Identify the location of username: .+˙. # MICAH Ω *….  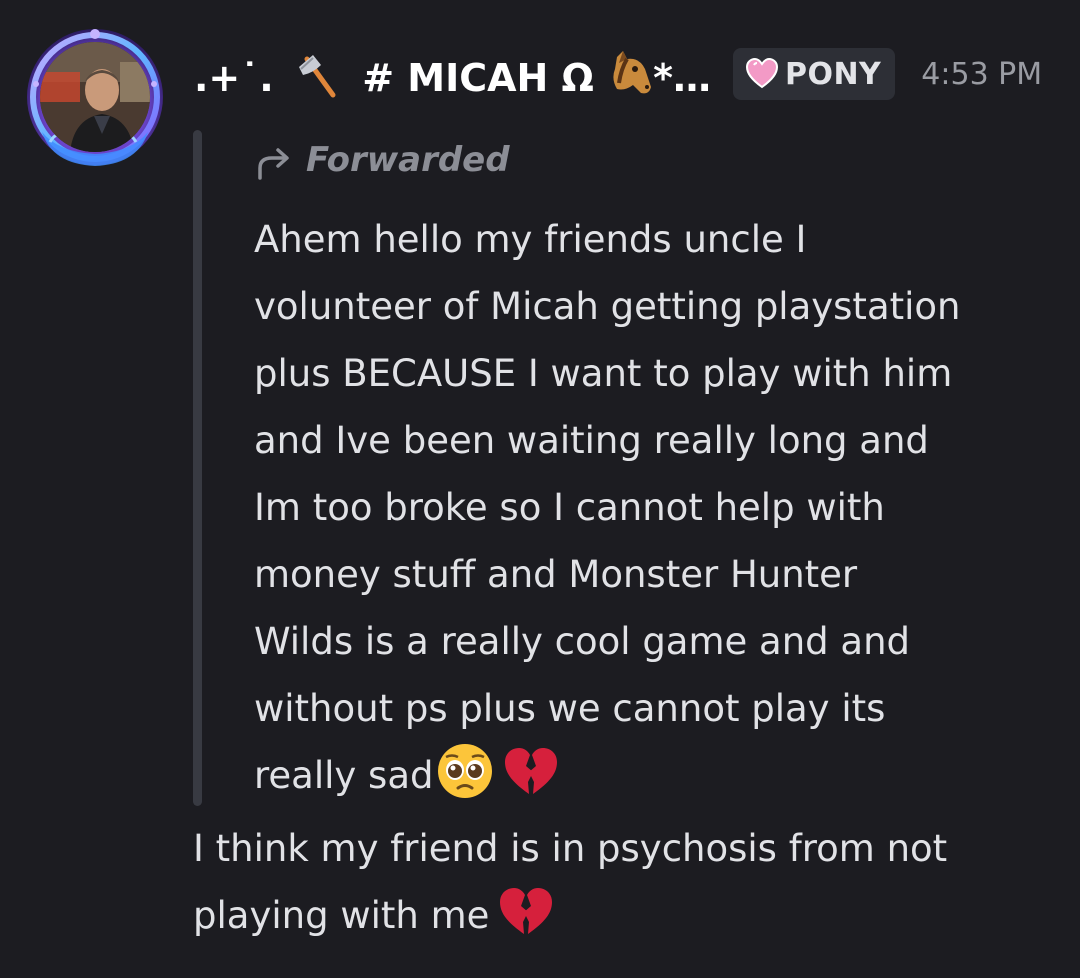
(452, 74).